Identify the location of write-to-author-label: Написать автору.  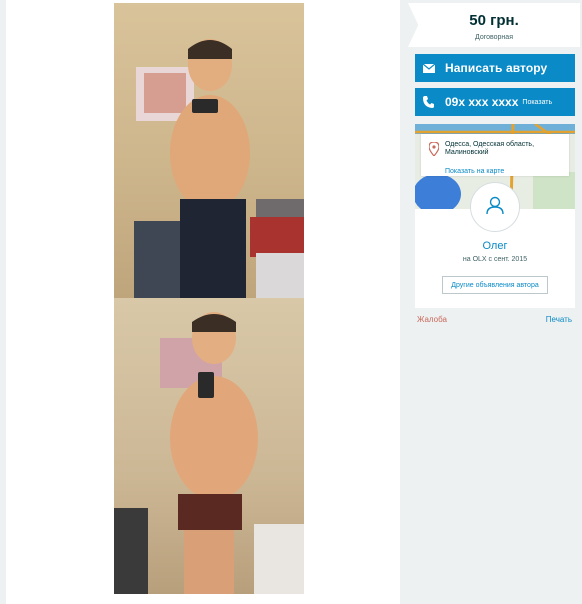
(496, 68).